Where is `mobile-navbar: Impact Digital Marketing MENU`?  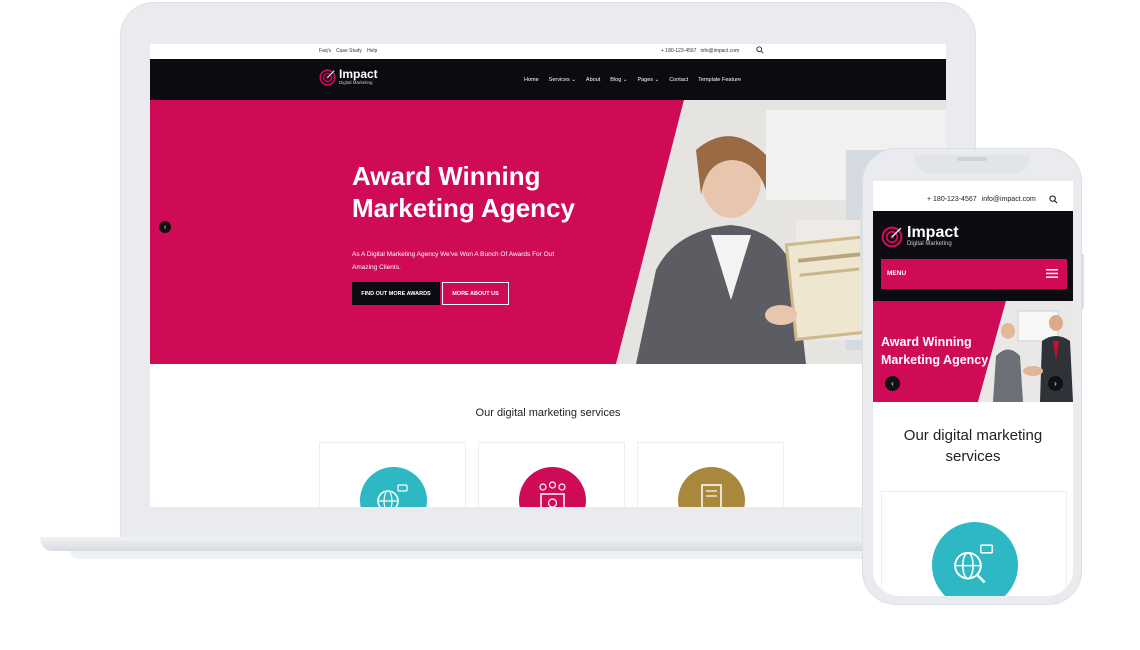
mobile-navbar: Impact Digital Marketing MENU is located at coordinates (973, 256).